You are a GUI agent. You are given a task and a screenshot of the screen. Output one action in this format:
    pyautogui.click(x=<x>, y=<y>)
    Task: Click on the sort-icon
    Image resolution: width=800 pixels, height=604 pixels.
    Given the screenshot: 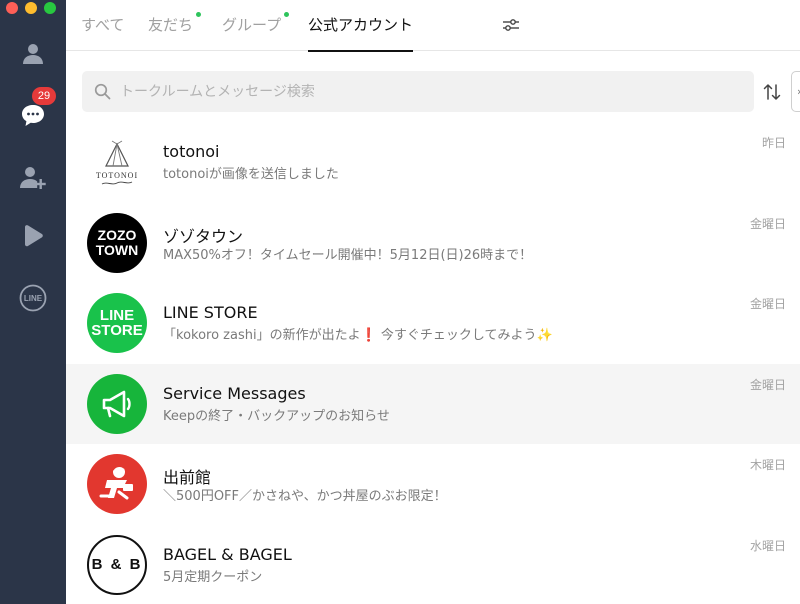 What is the action you would take?
    pyautogui.click(x=772, y=92)
    